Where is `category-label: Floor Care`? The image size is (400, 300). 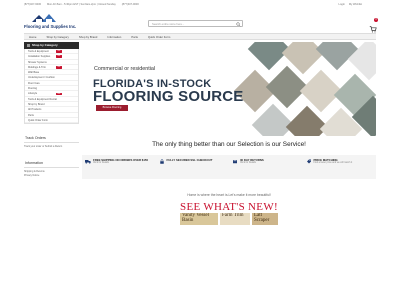
category-label: Floor Care is located at coordinates (34, 83).